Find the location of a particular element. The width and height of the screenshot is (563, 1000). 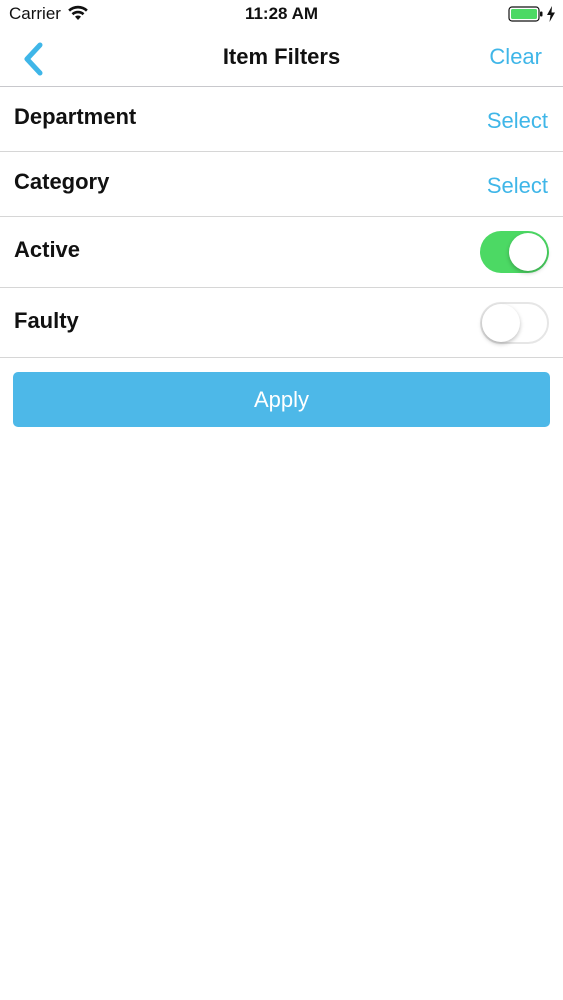

filter-row-faulty: Faulty is located at coordinates (281, 323).